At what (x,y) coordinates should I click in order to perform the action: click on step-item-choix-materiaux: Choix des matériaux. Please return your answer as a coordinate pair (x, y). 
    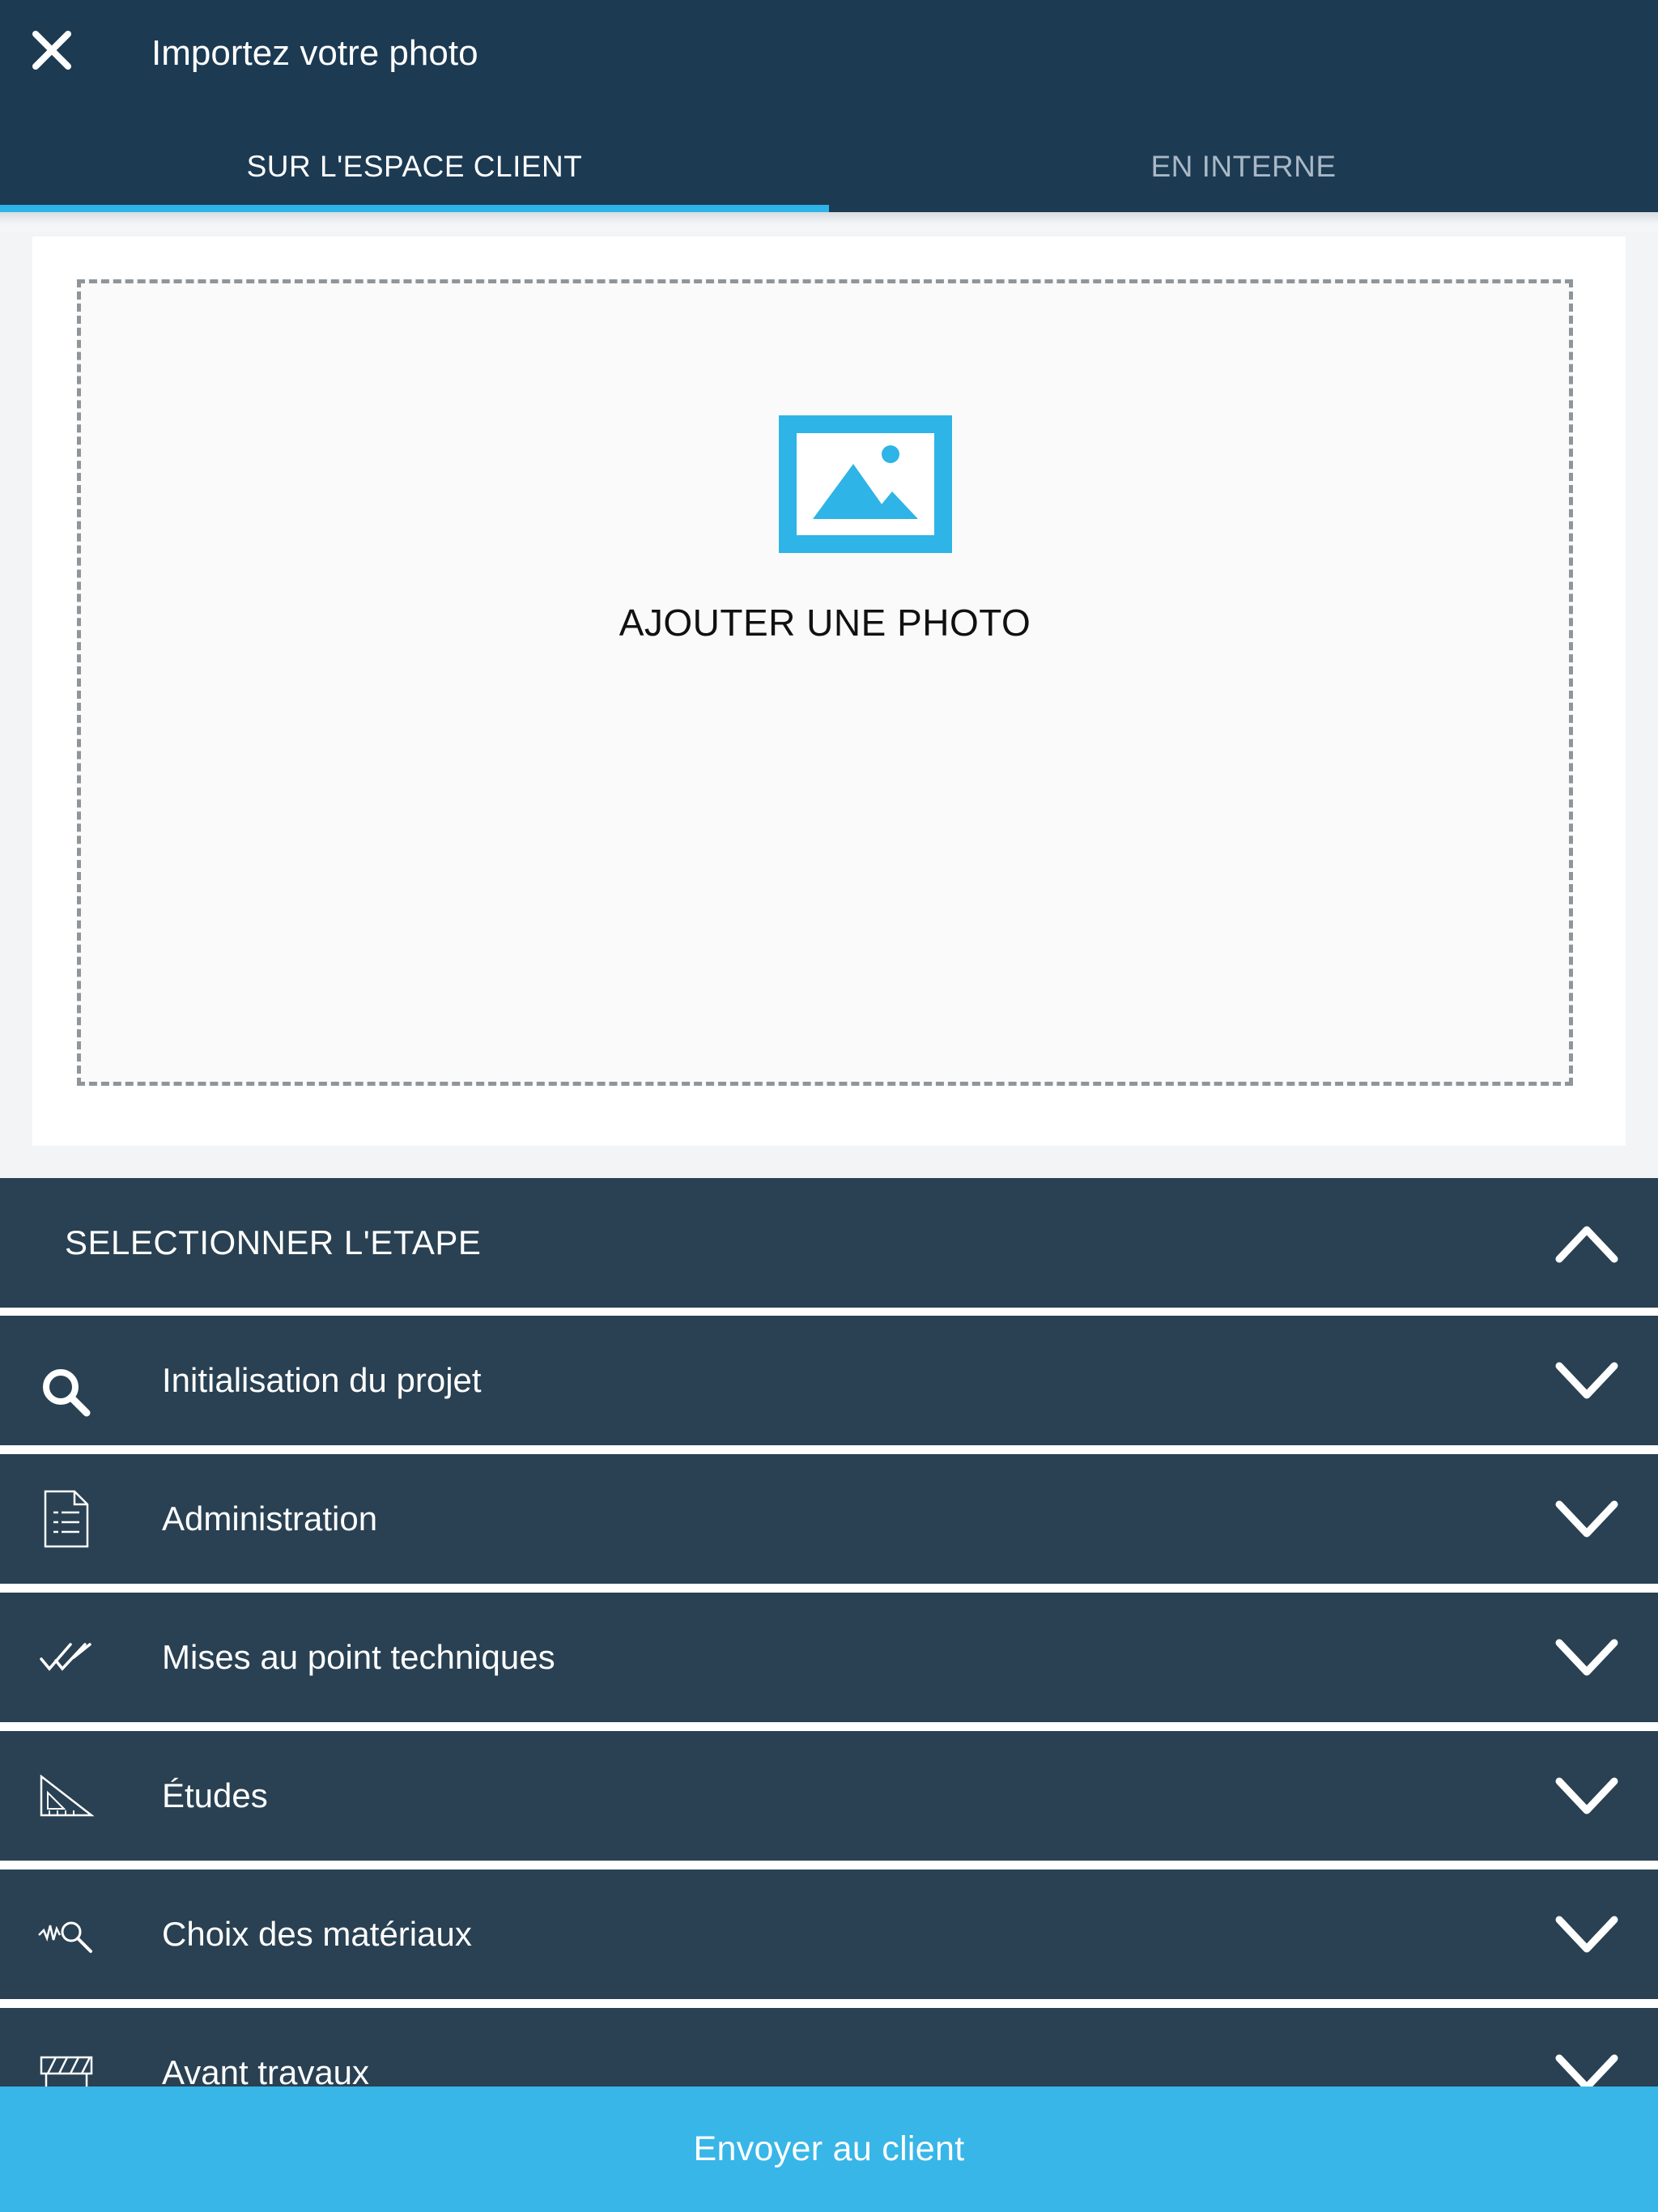
    Looking at the image, I should click on (829, 1934).